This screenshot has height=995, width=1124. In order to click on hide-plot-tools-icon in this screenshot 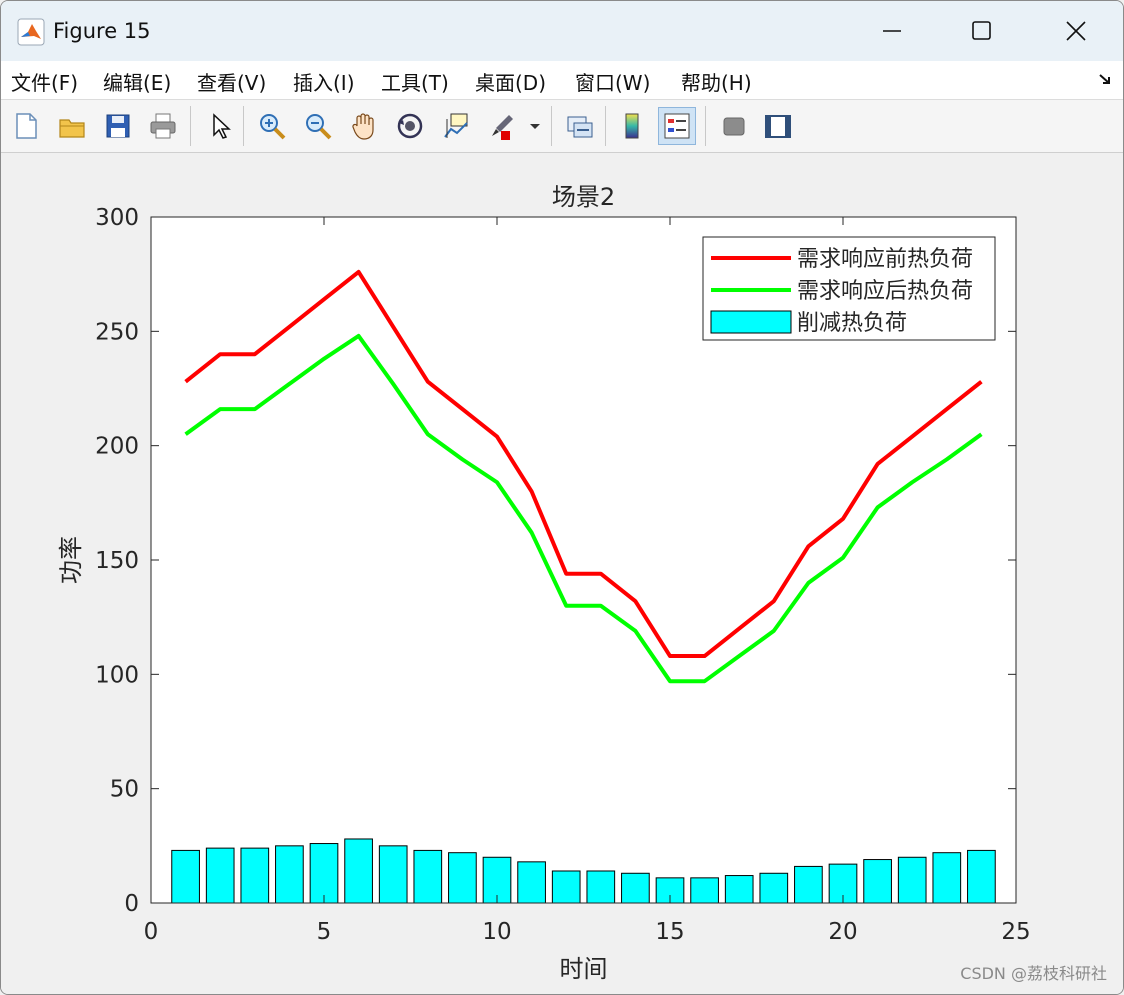, I will do `click(734, 126)`.